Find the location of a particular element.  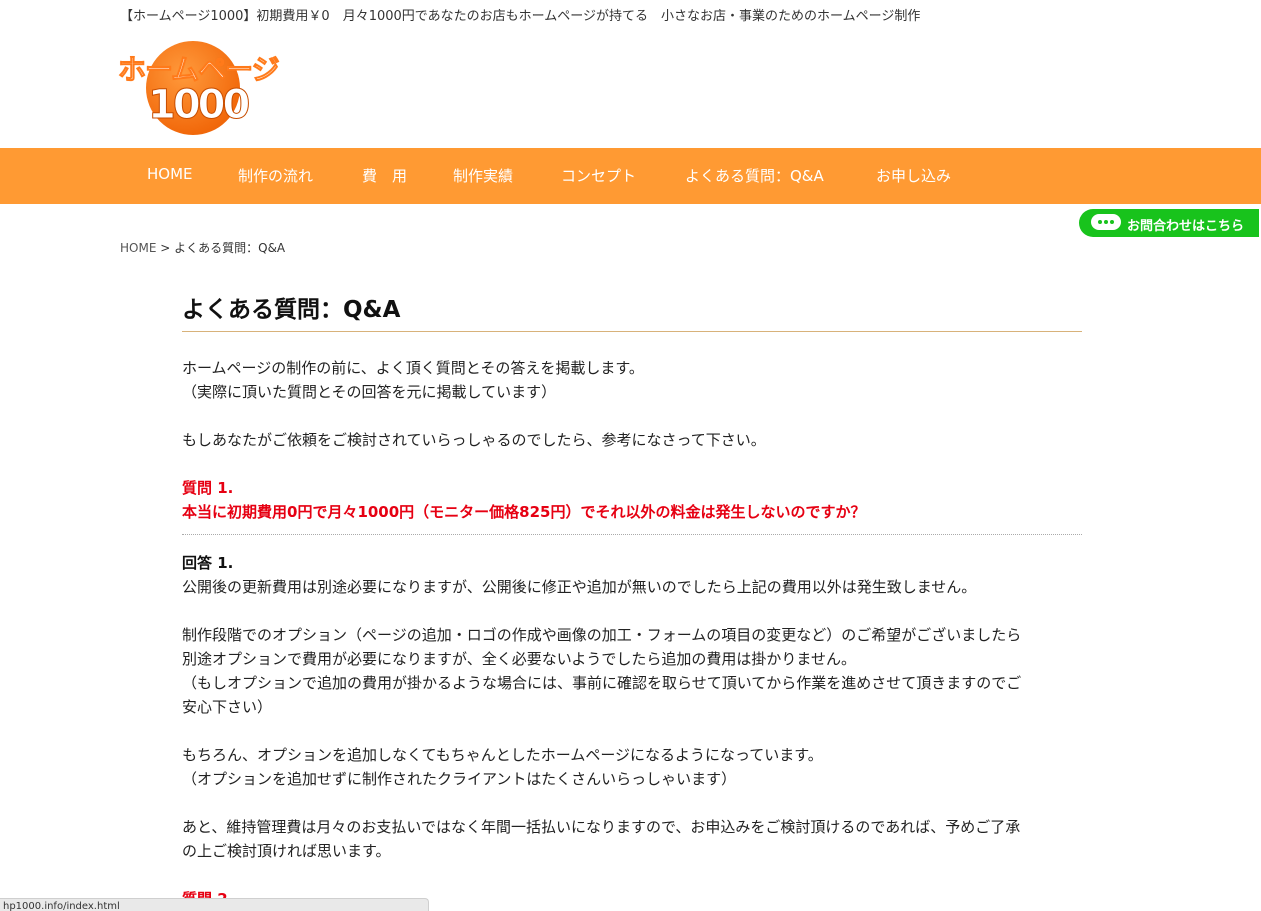

intro-line: （実際に頂いた質問とその回答を元に掲載しています） is located at coordinates (369, 392).